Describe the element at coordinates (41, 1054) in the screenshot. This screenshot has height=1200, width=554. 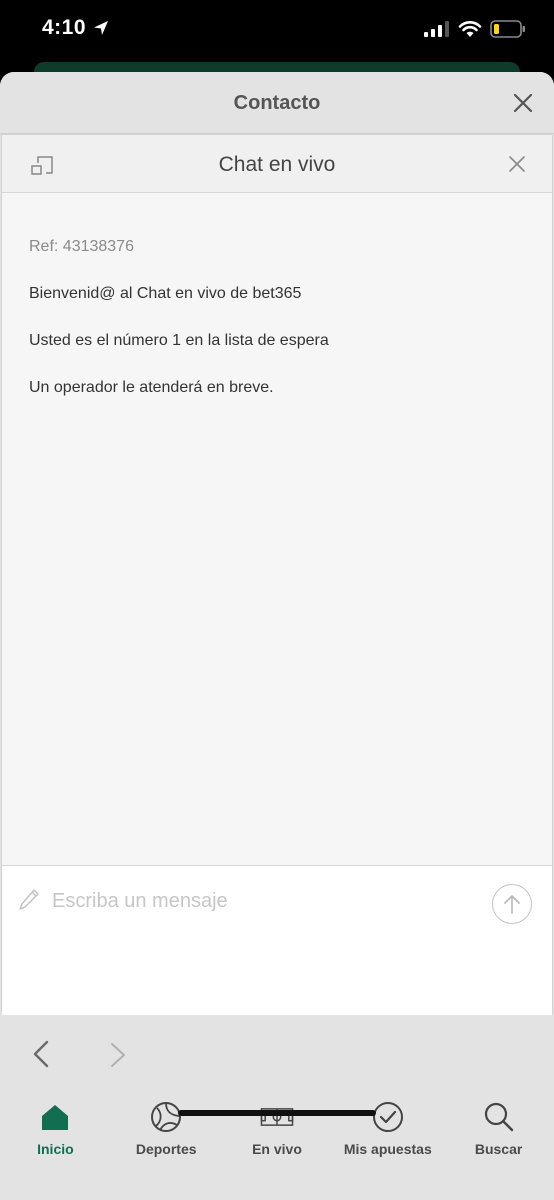
I see `back-arrow-icon` at that location.